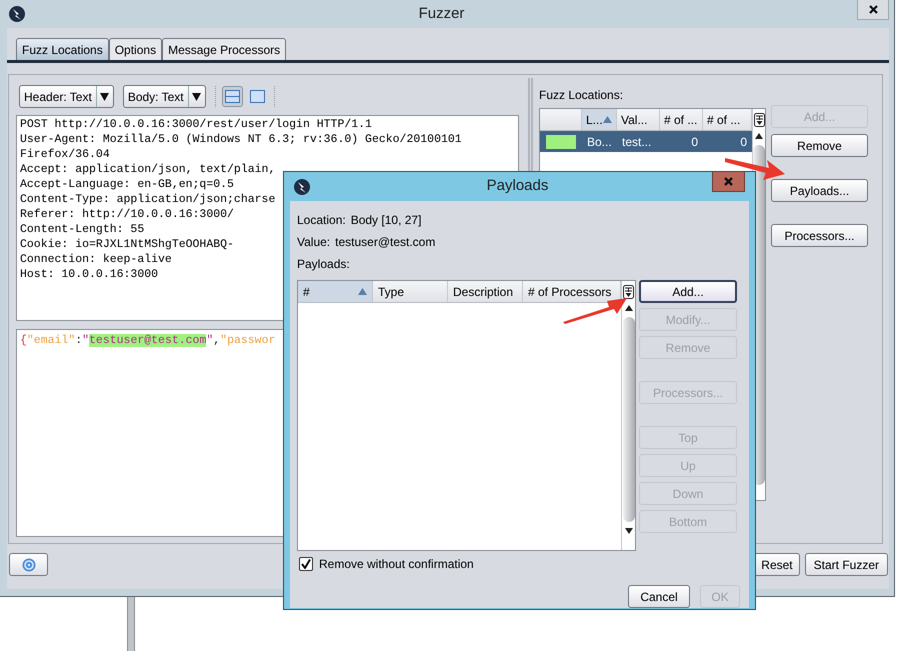 The image size is (897, 651). What do you see at coordinates (89, 274) in the screenshot?
I see `code-line: Host: 10.0.0.16:3000` at bounding box center [89, 274].